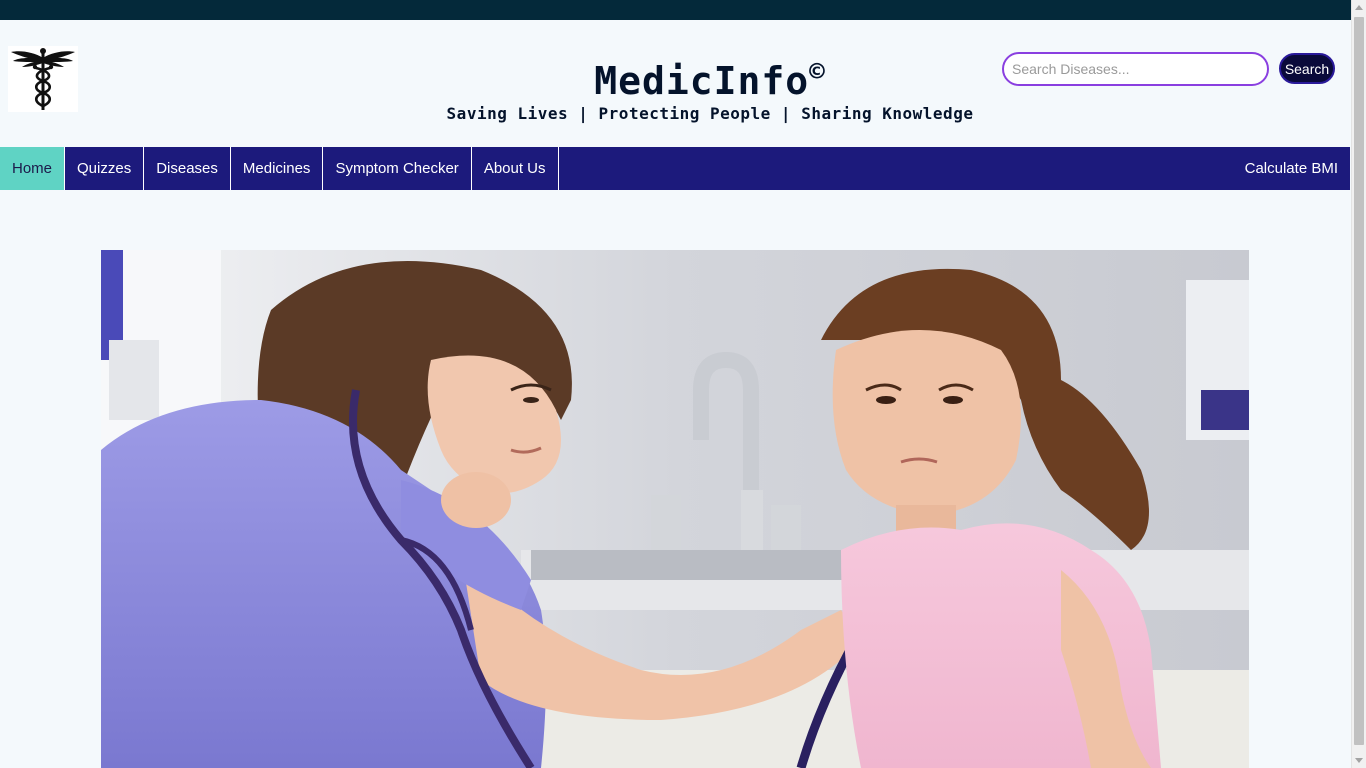  Describe the element at coordinates (1291, 168) in the screenshot. I see `nav-item-calculate-bmi: Calculate BMI` at that location.